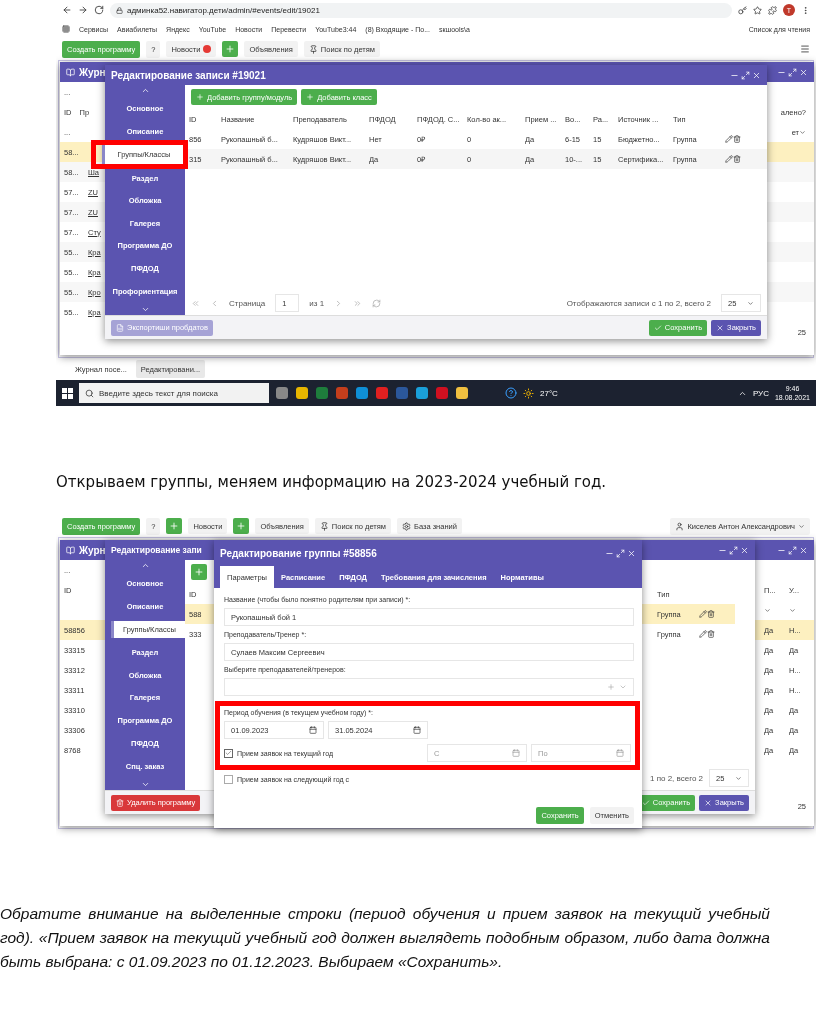  What do you see at coordinates (119, 10) in the screenshot?
I see `lock-icon` at bounding box center [119, 10].